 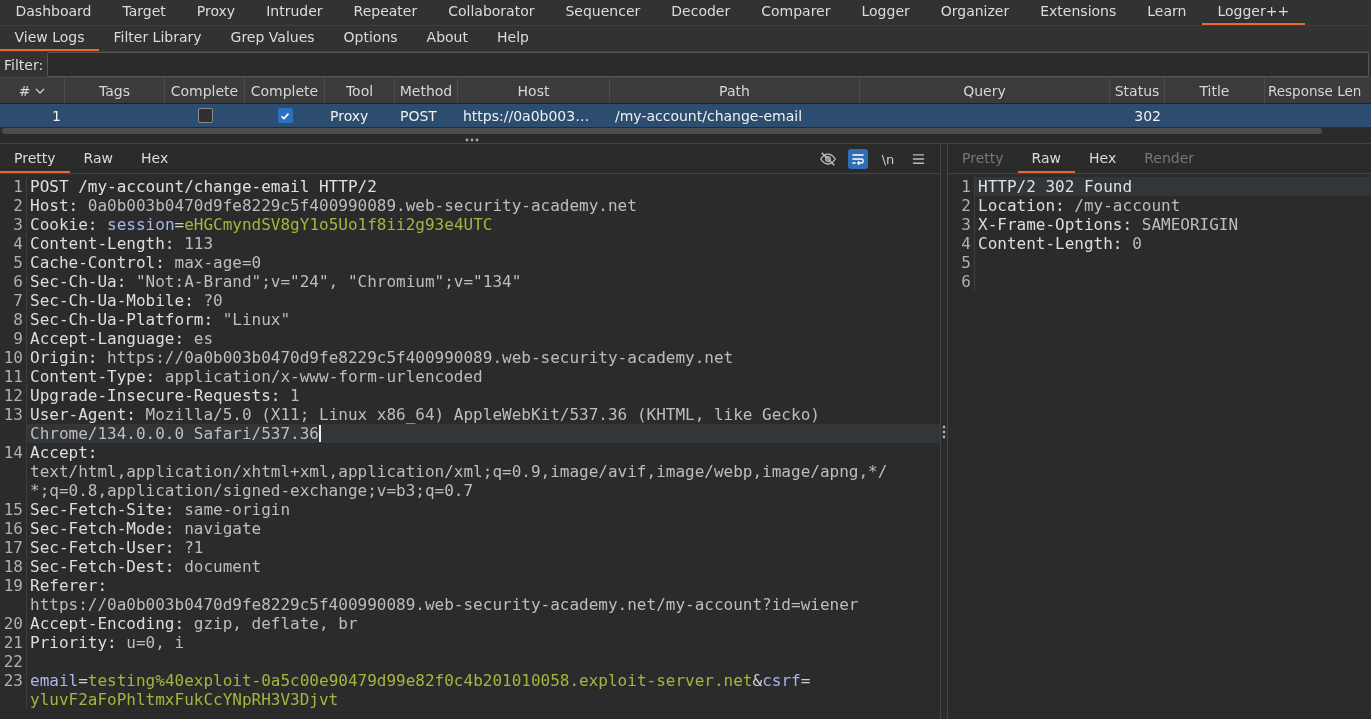 I want to click on code-line: yluvF2aFoPhltmxFukCcYNpRH3V3Djvt, so click(x=184, y=699).